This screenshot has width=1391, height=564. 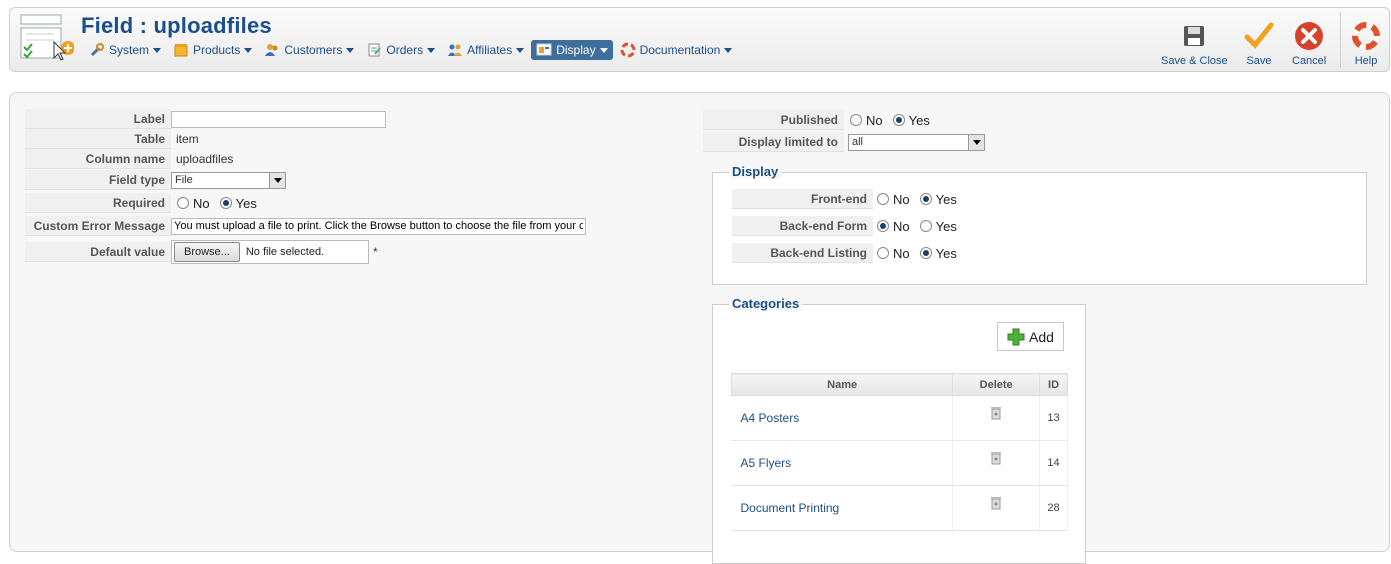 What do you see at coordinates (1194, 61) in the screenshot?
I see `save-close-label: Save & Close` at bounding box center [1194, 61].